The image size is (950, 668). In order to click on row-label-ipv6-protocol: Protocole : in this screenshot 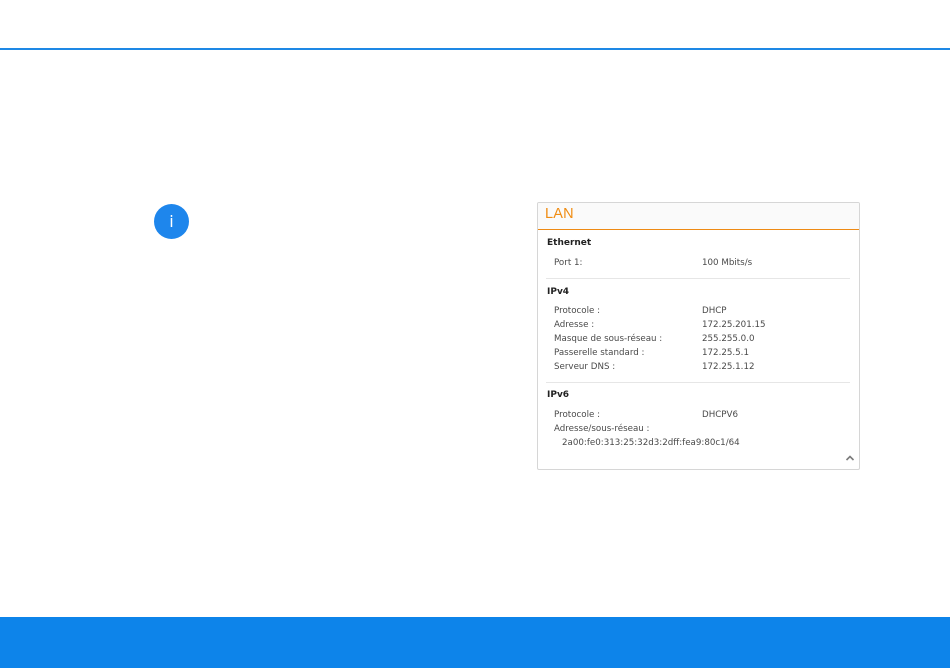, I will do `click(577, 415)`.